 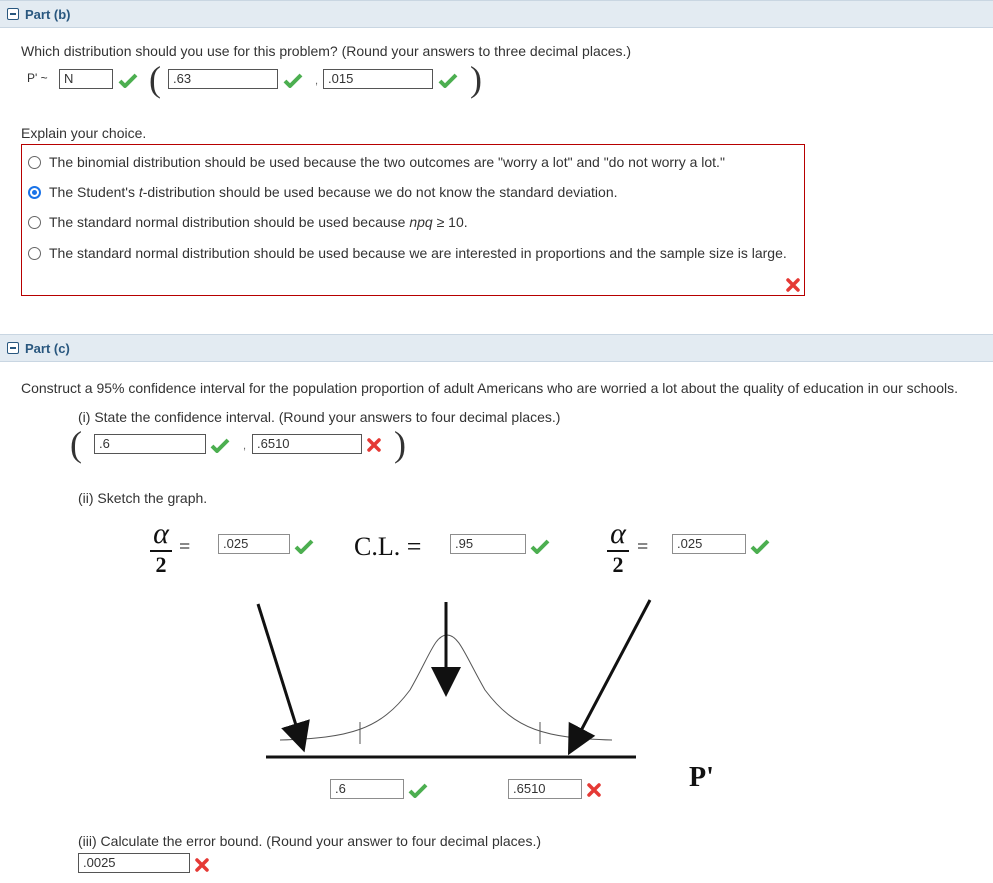 I want to click on right-tail-field: .025, so click(x=709, y=544).